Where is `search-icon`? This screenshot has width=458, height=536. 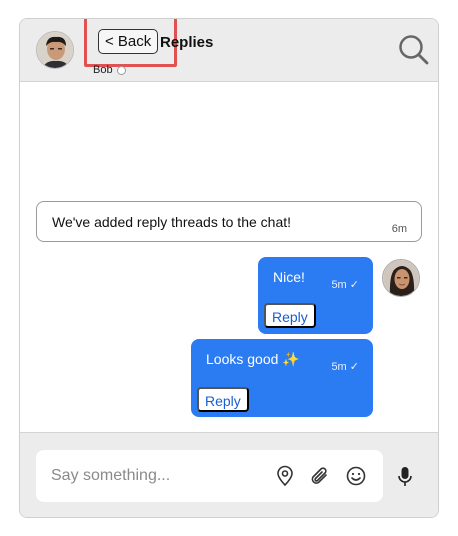 search-icon is located at coordinates (414, 50).